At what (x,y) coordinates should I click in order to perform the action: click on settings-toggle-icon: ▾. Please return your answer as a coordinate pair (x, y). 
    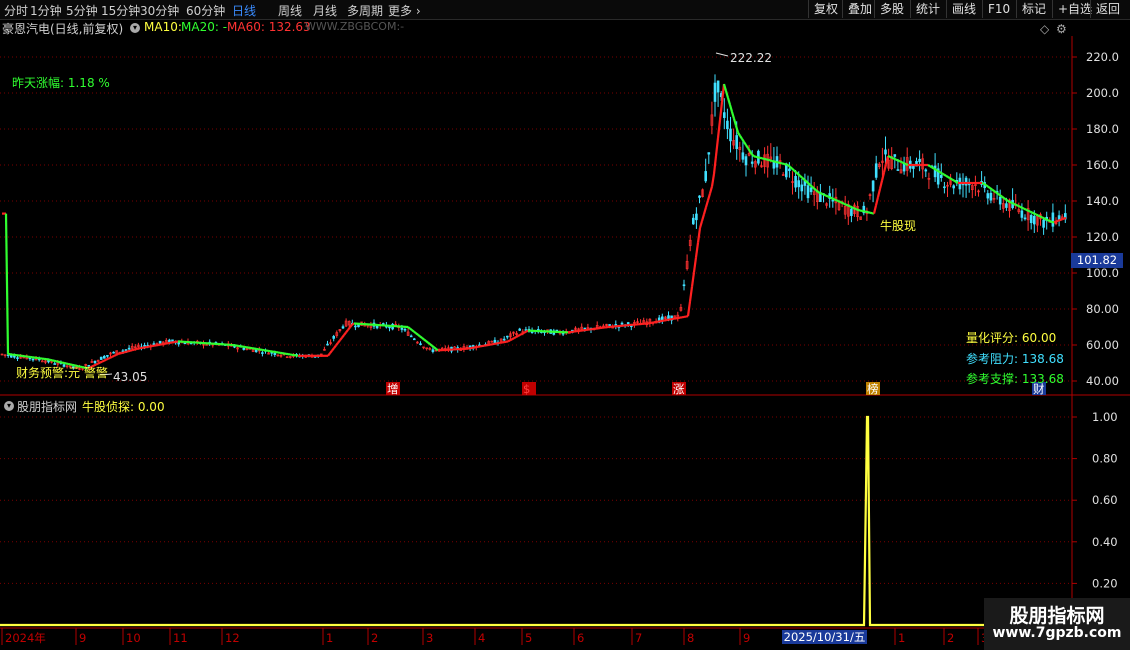
    Looking at the image, I should click on (135, 28).